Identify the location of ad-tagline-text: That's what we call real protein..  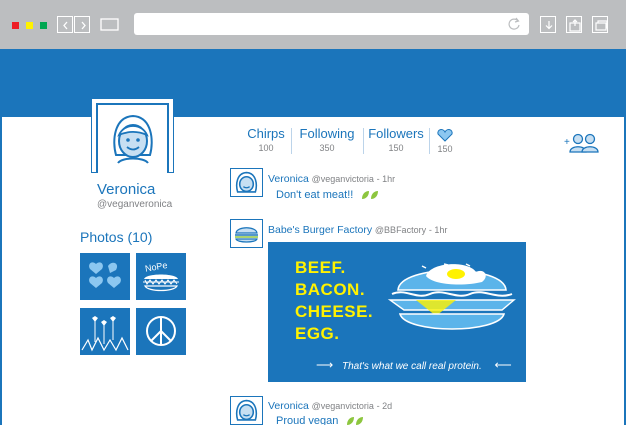
(411, 366).